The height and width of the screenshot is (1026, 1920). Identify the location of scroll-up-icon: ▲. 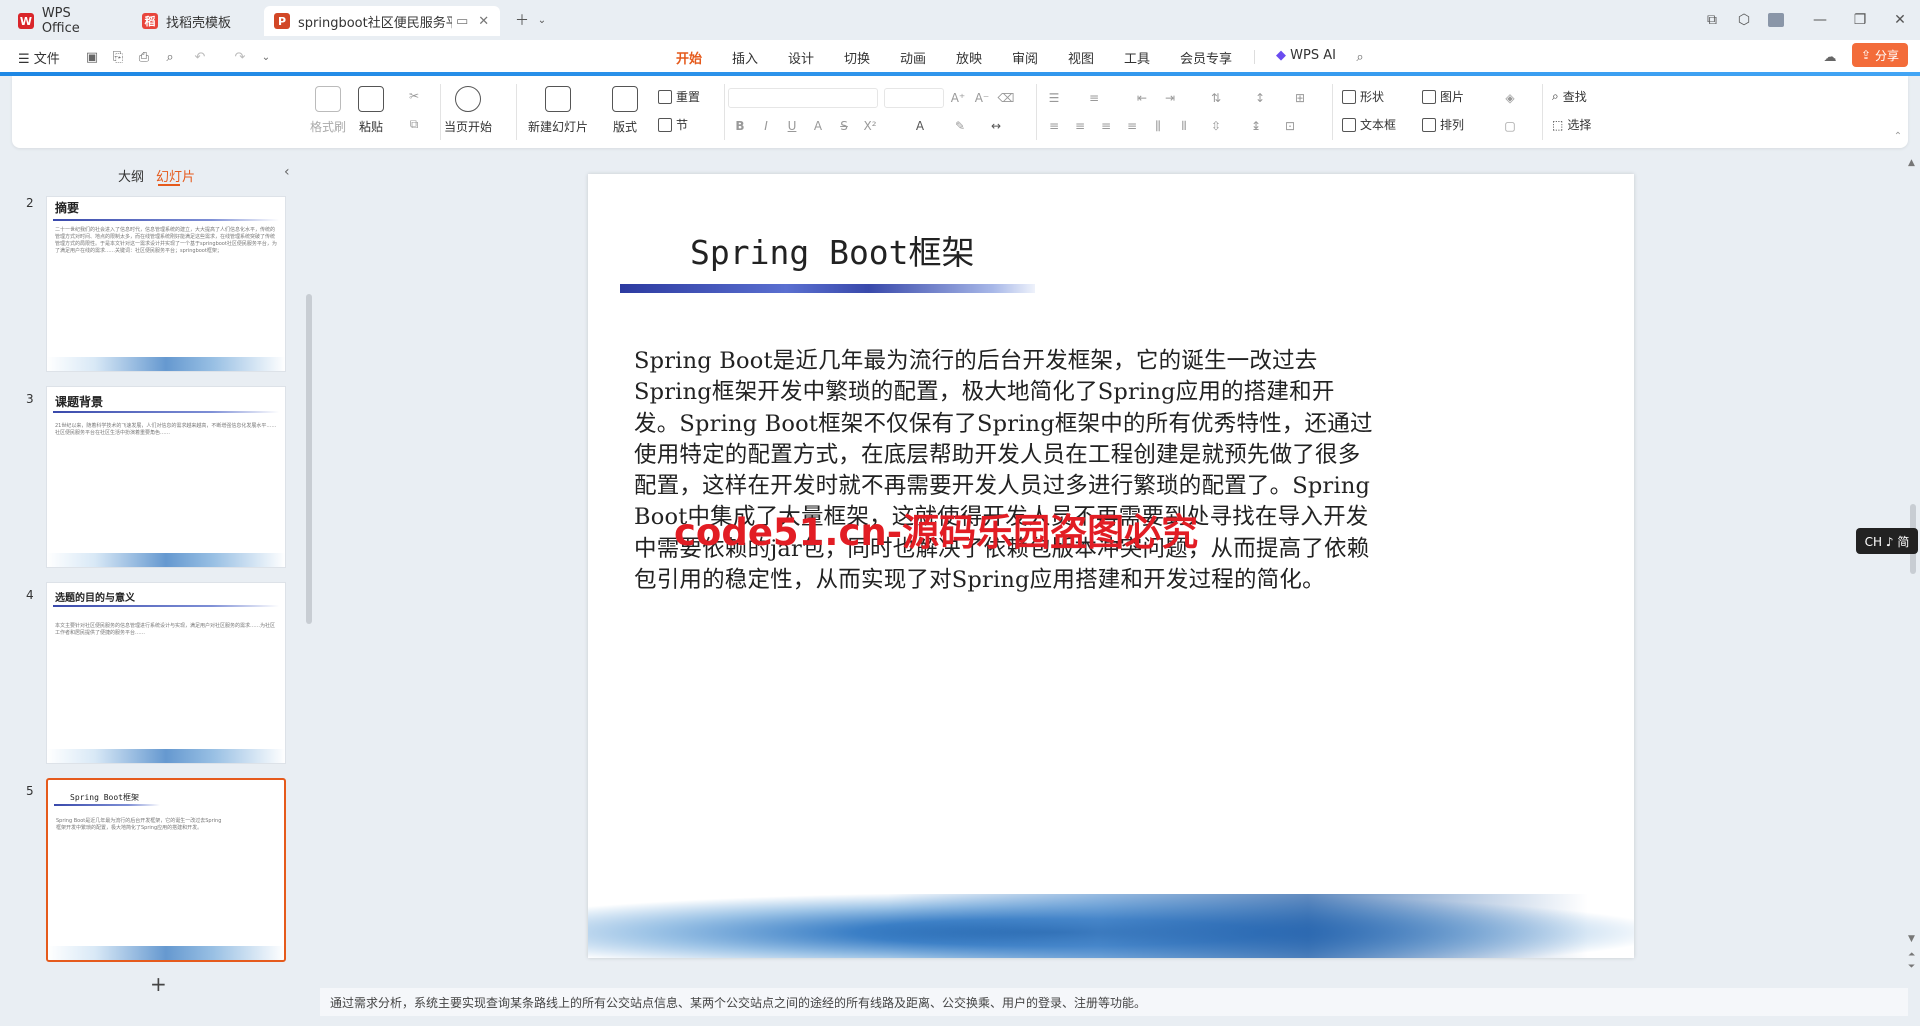
(1911, 163).